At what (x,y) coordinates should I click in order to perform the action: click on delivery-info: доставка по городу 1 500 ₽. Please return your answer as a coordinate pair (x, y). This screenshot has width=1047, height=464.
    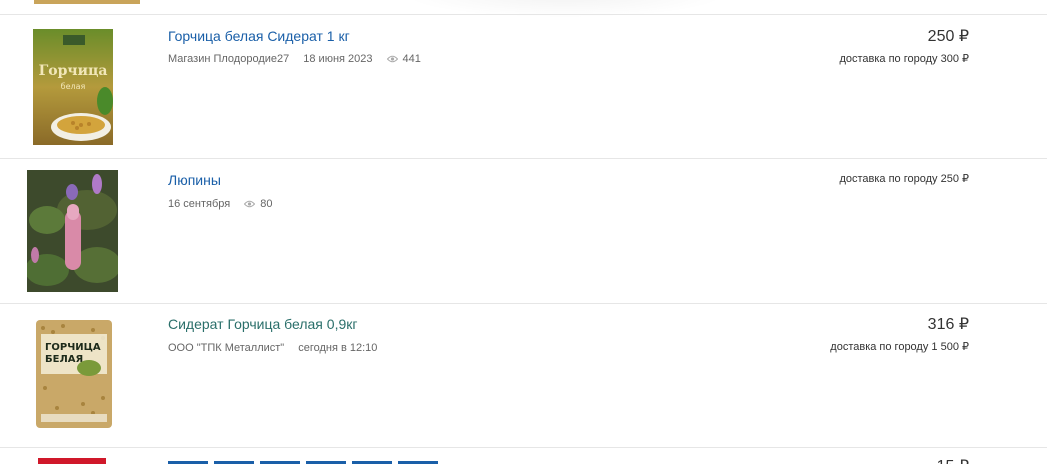
    Looking at the image, I should click on (899, 347).